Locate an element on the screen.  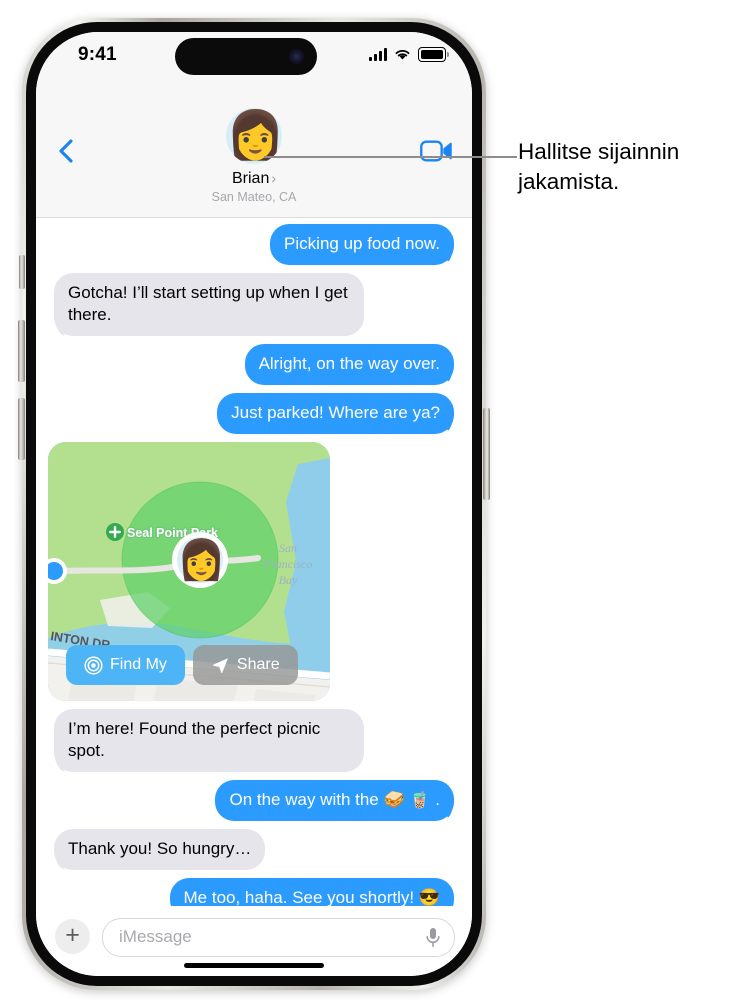
findmy-radar-icon is located at coordinates (93, 665).